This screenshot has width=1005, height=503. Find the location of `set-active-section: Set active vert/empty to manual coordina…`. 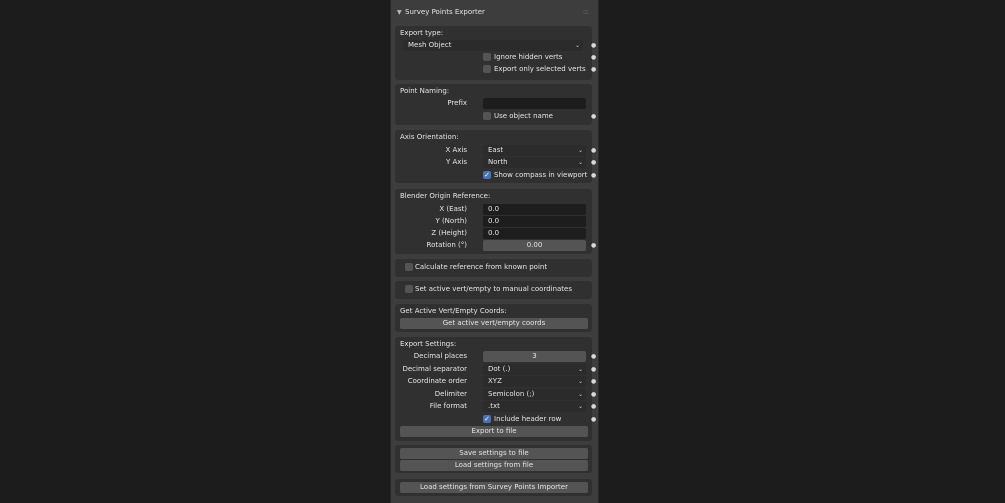

set-active-section: Set active vert/empty to manual coordina… is located at coordinates (493, 290).